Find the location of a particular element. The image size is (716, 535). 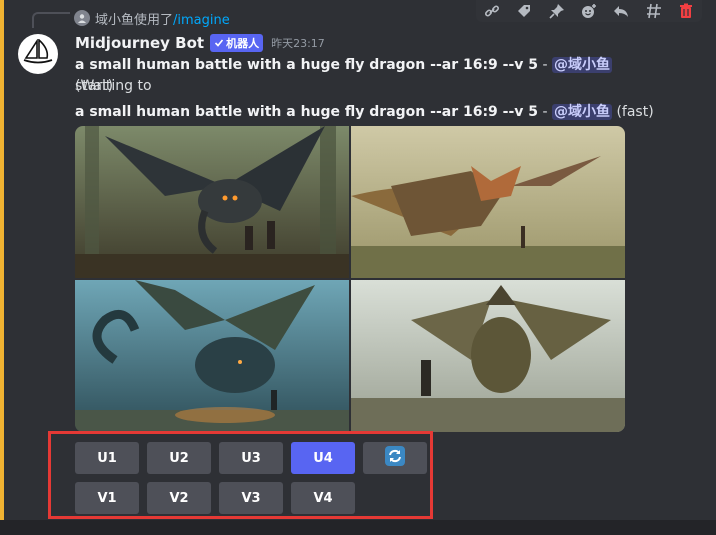

reply-text: 域小鱼使用了/imagine is located at coordinates (162, 18).